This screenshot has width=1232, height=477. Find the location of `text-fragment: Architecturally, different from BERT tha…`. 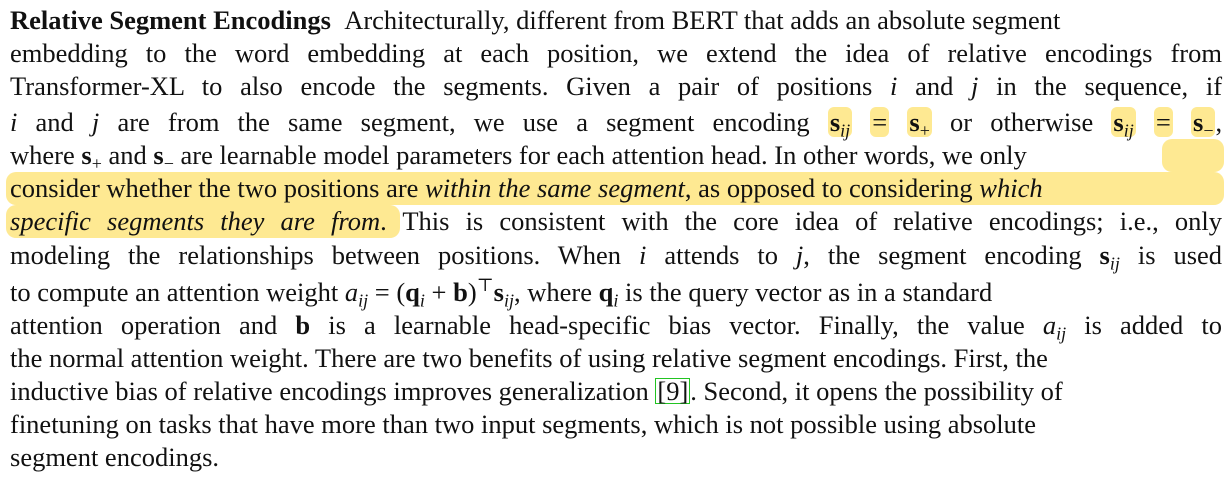

text-fragment: Architecturally, different from BERT tha… is located at coordinates (702, 20).